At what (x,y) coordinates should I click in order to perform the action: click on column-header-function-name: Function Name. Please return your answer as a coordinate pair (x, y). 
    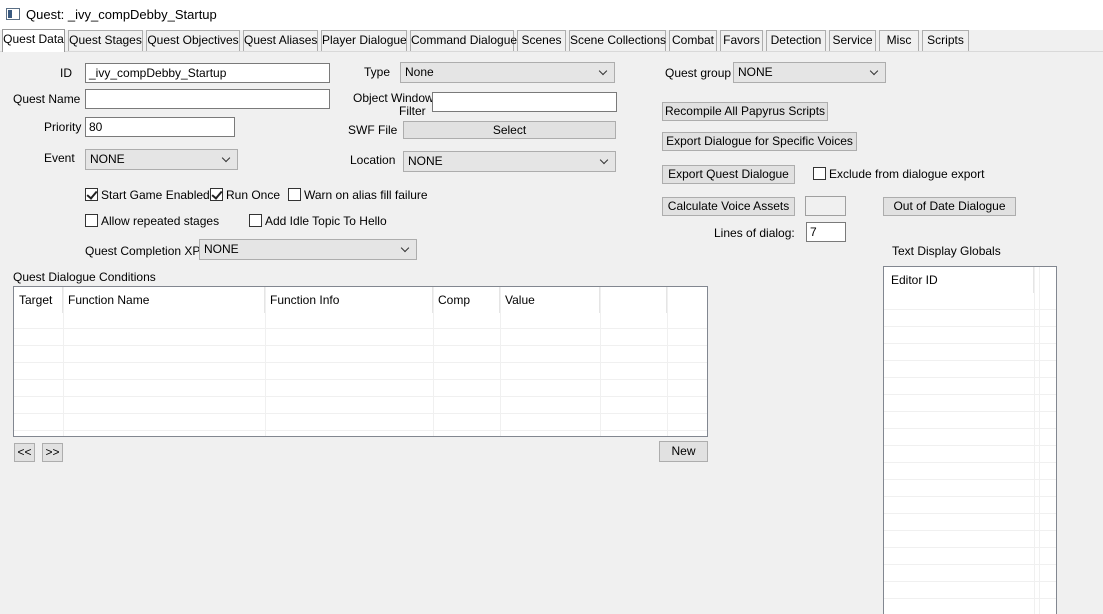
    Looking at the image, I should click on (164, 300).